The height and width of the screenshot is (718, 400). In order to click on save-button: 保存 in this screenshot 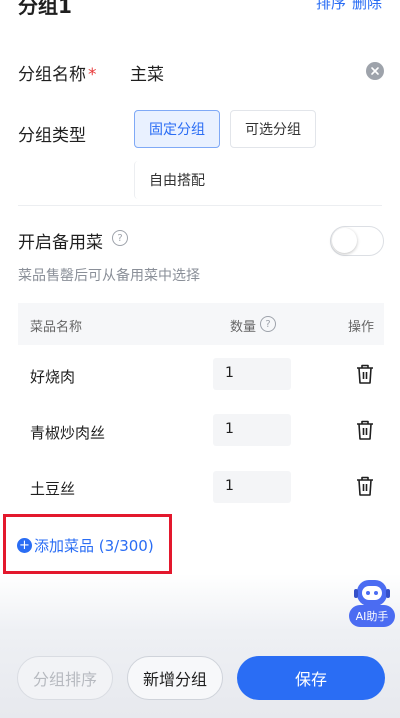, I will do `click(311, 678)`.